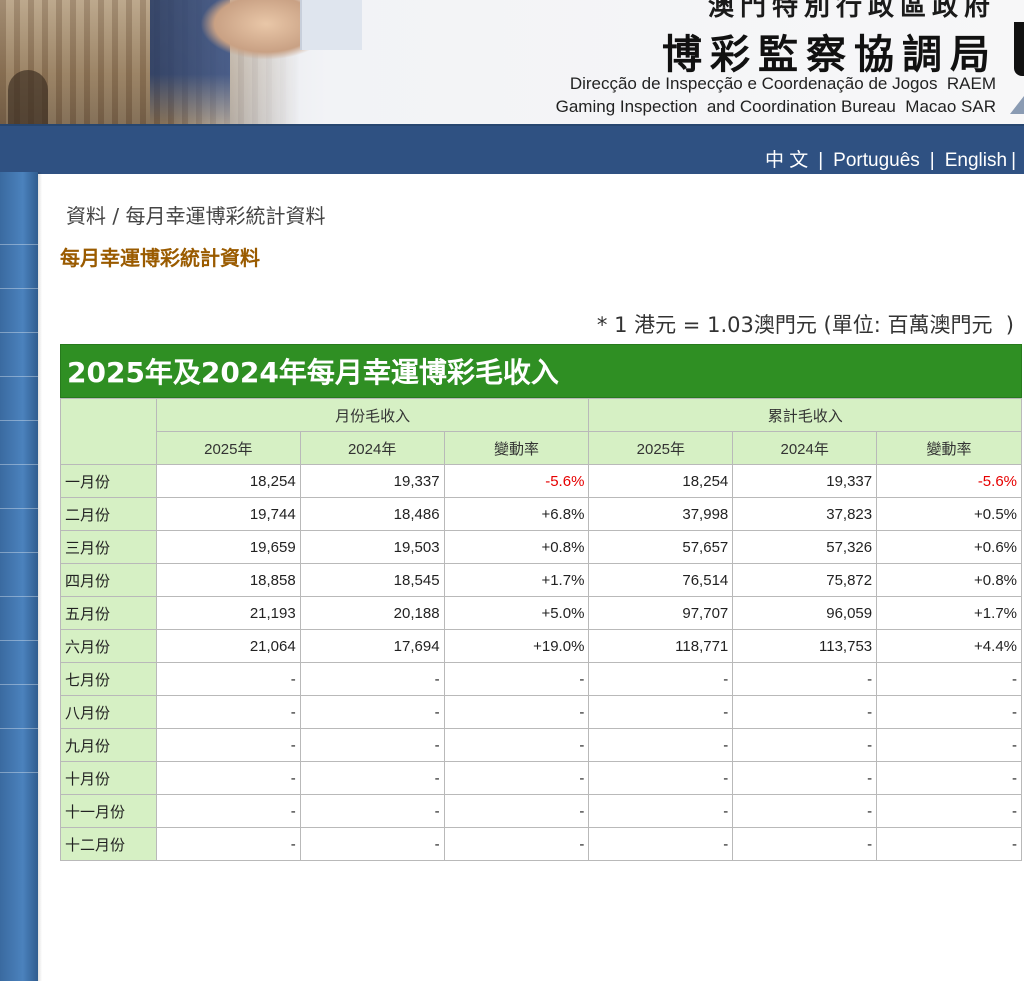 This screenshot has height=981, width=1024. What do you see at coordinates (372, 547) in the screenshot?
I see `cell-monthly-2024: 19,503` at bounding box center [372, 547].